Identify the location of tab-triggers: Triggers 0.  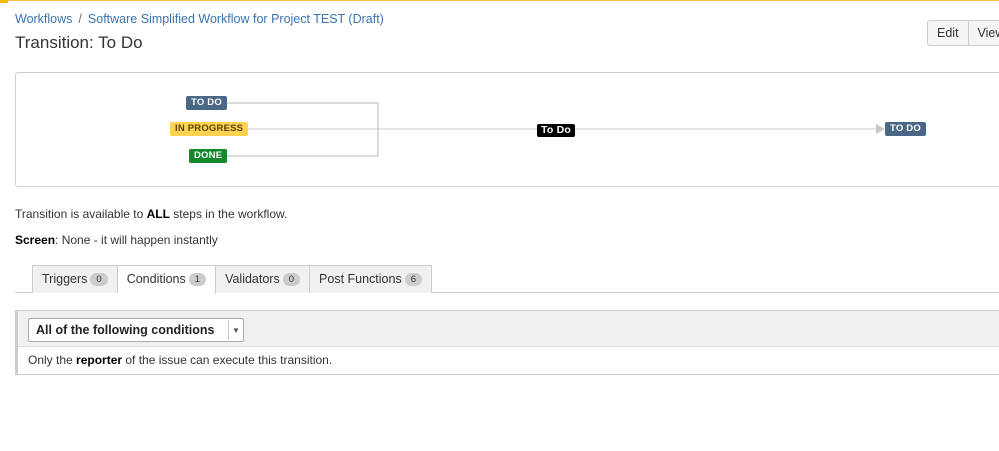
(75, 279).